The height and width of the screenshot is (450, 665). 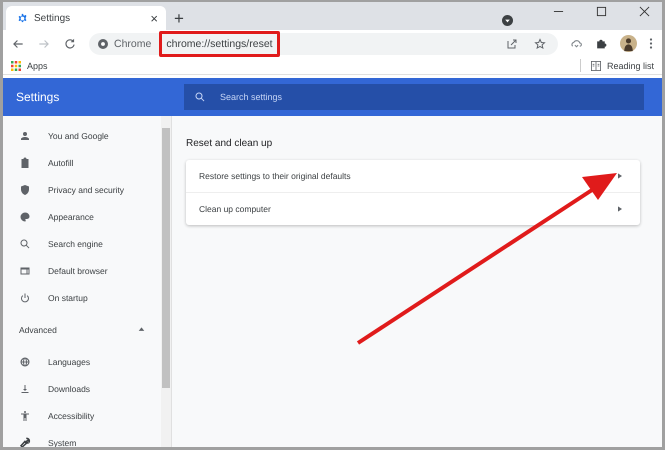 What do you see at coordinates (86, 18) in the screenshot?
I see `browser-tab: Settings ×` at bounding box center [86, 18].